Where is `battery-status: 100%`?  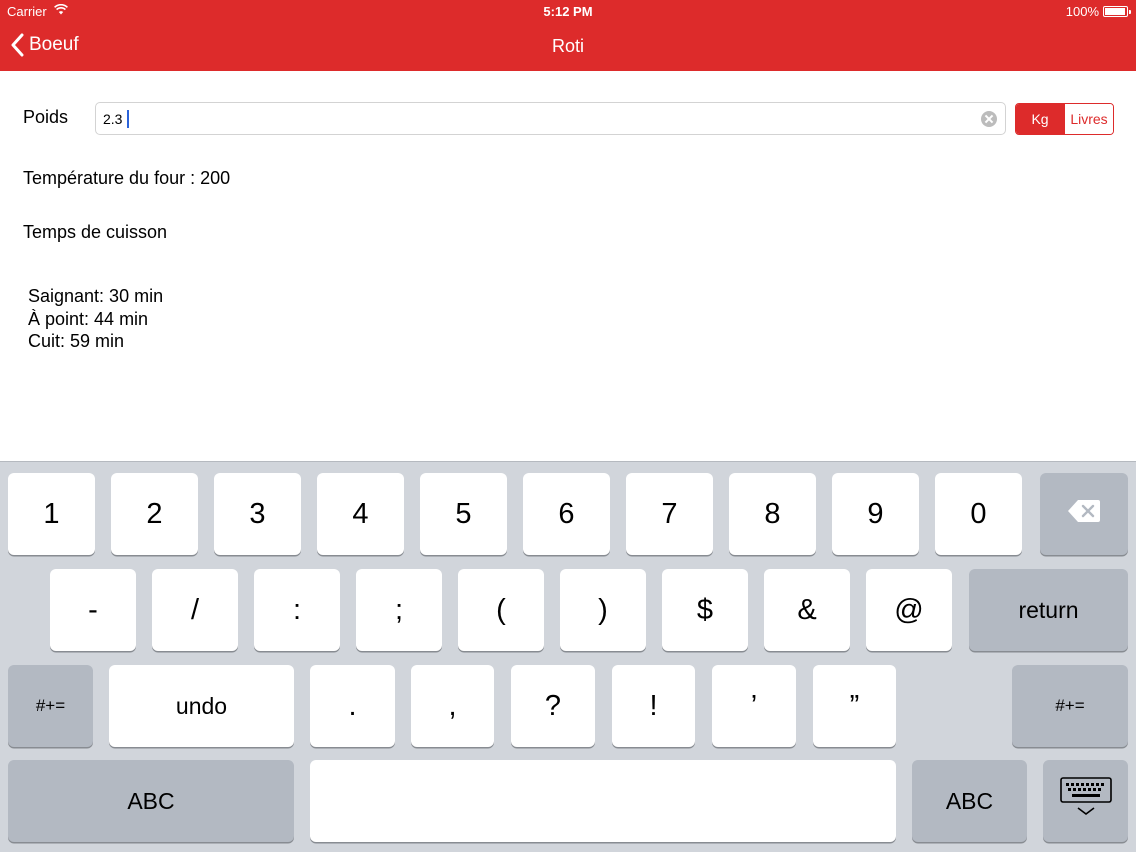
battery-status: 100% is located at coordinates (1098, 11).